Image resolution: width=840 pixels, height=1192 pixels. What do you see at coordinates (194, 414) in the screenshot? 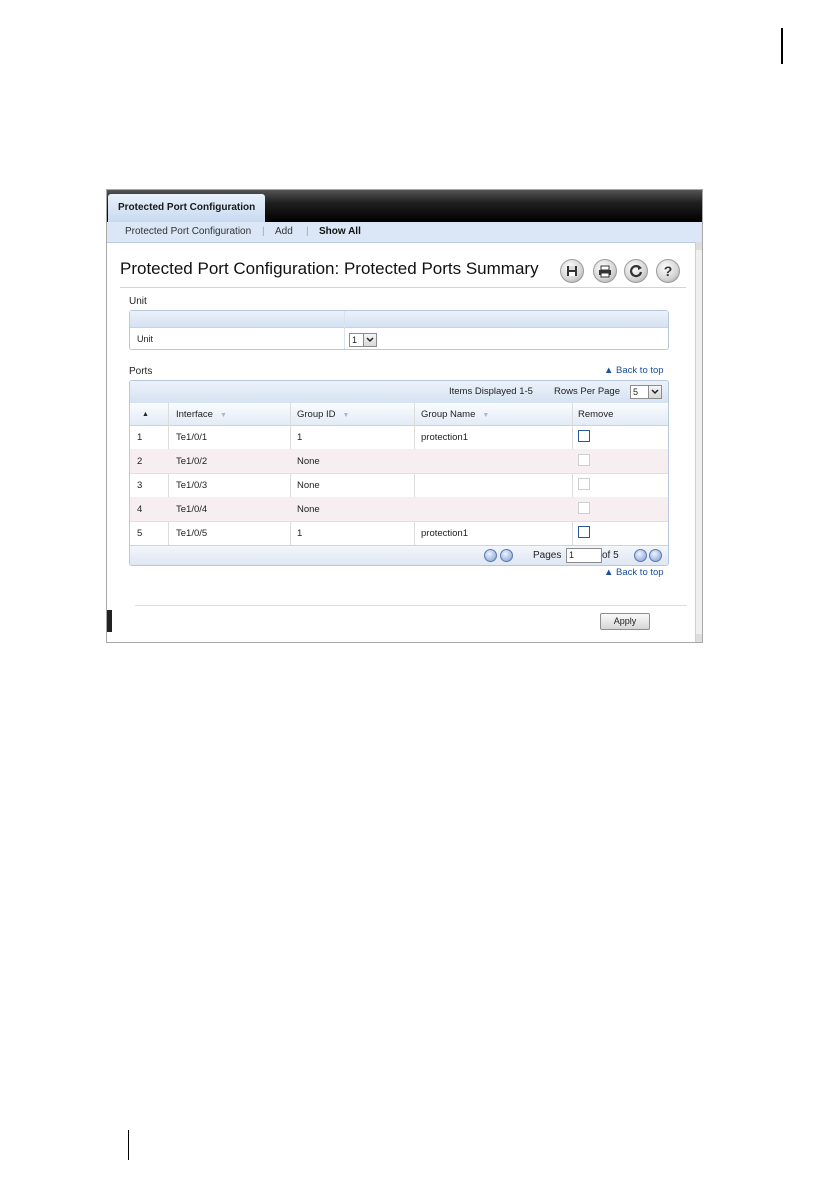
I see `column-label: Interface` at bounding box center [194, 414].